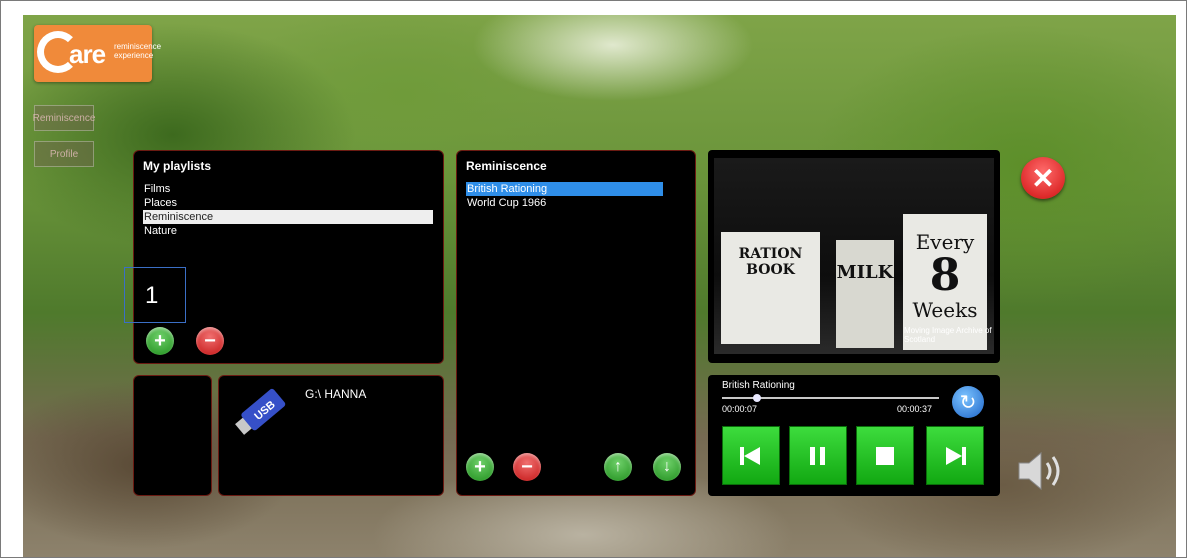 The width and height of the screenshot is (1187, 558). What do you see at coordinates (915, 409) in the screenshot?
I see `total-time: 00:00:37` at bounding box center [915, 409].